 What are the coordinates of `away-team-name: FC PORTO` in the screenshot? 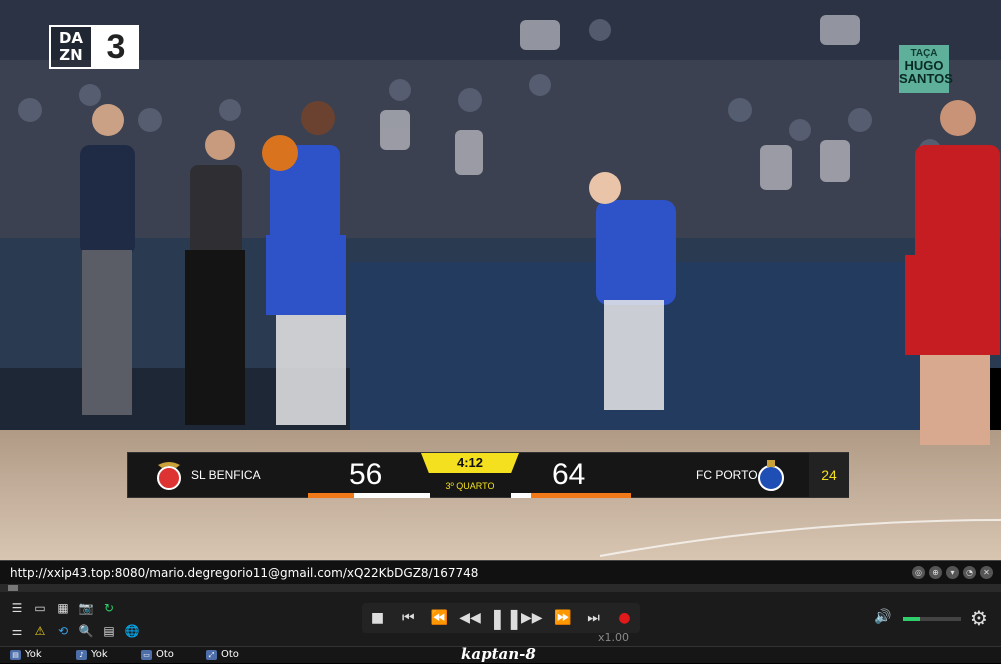 It's located at (727, 475).